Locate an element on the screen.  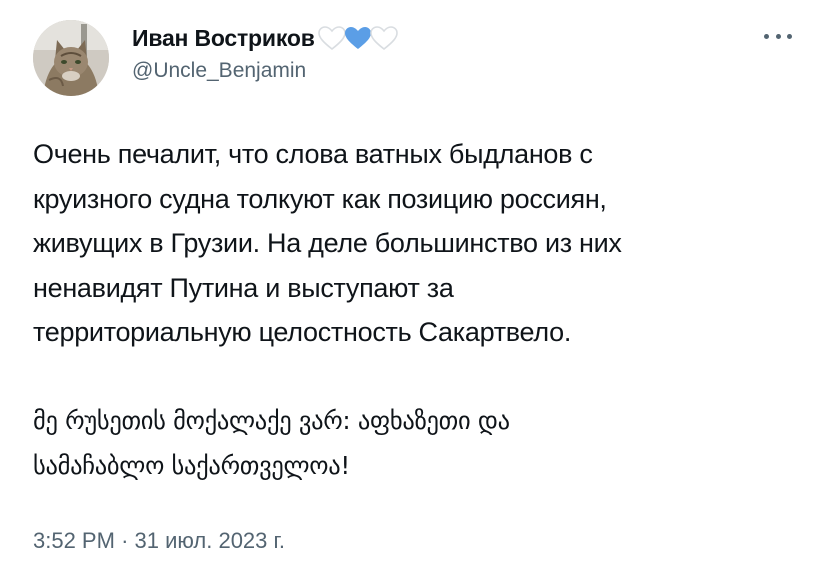
tweet-time: 3:52 PM is located at coordinates (74, 540).